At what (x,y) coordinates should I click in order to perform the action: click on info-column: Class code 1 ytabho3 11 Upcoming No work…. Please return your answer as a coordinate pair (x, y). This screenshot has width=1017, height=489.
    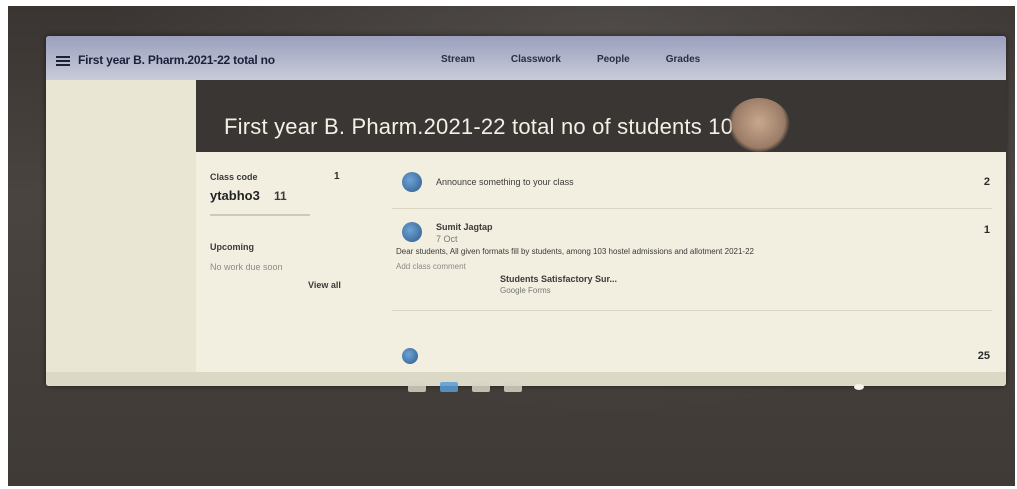
    Looking at the image, I should click on (286, 269).